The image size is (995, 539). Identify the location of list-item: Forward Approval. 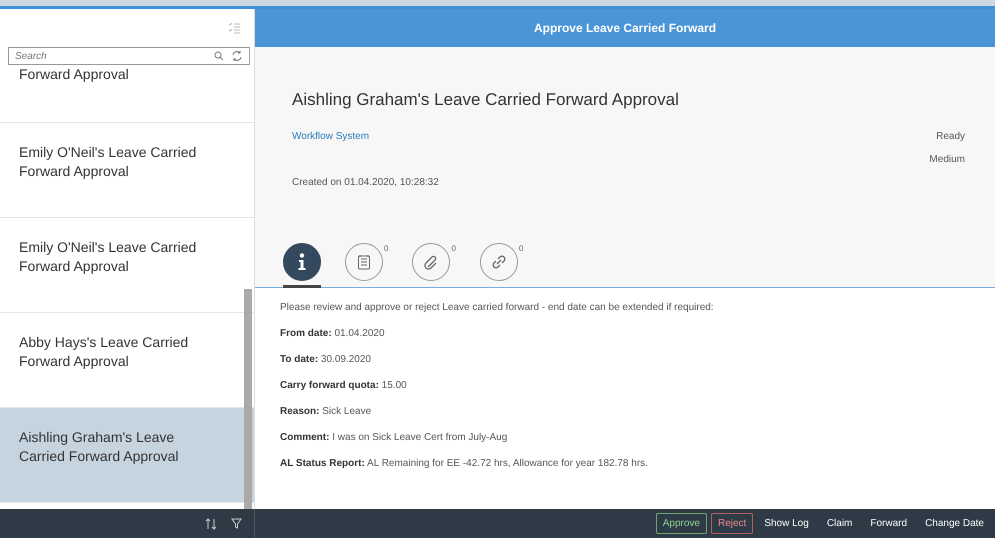
(127, 94).